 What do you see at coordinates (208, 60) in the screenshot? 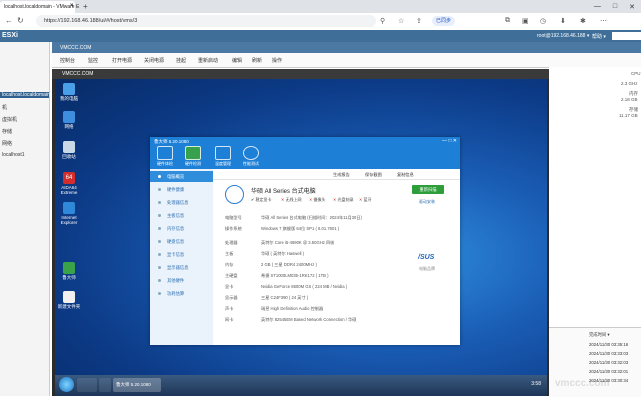
I see `restart-button: 重新启动` at bounding box center [208, 60].